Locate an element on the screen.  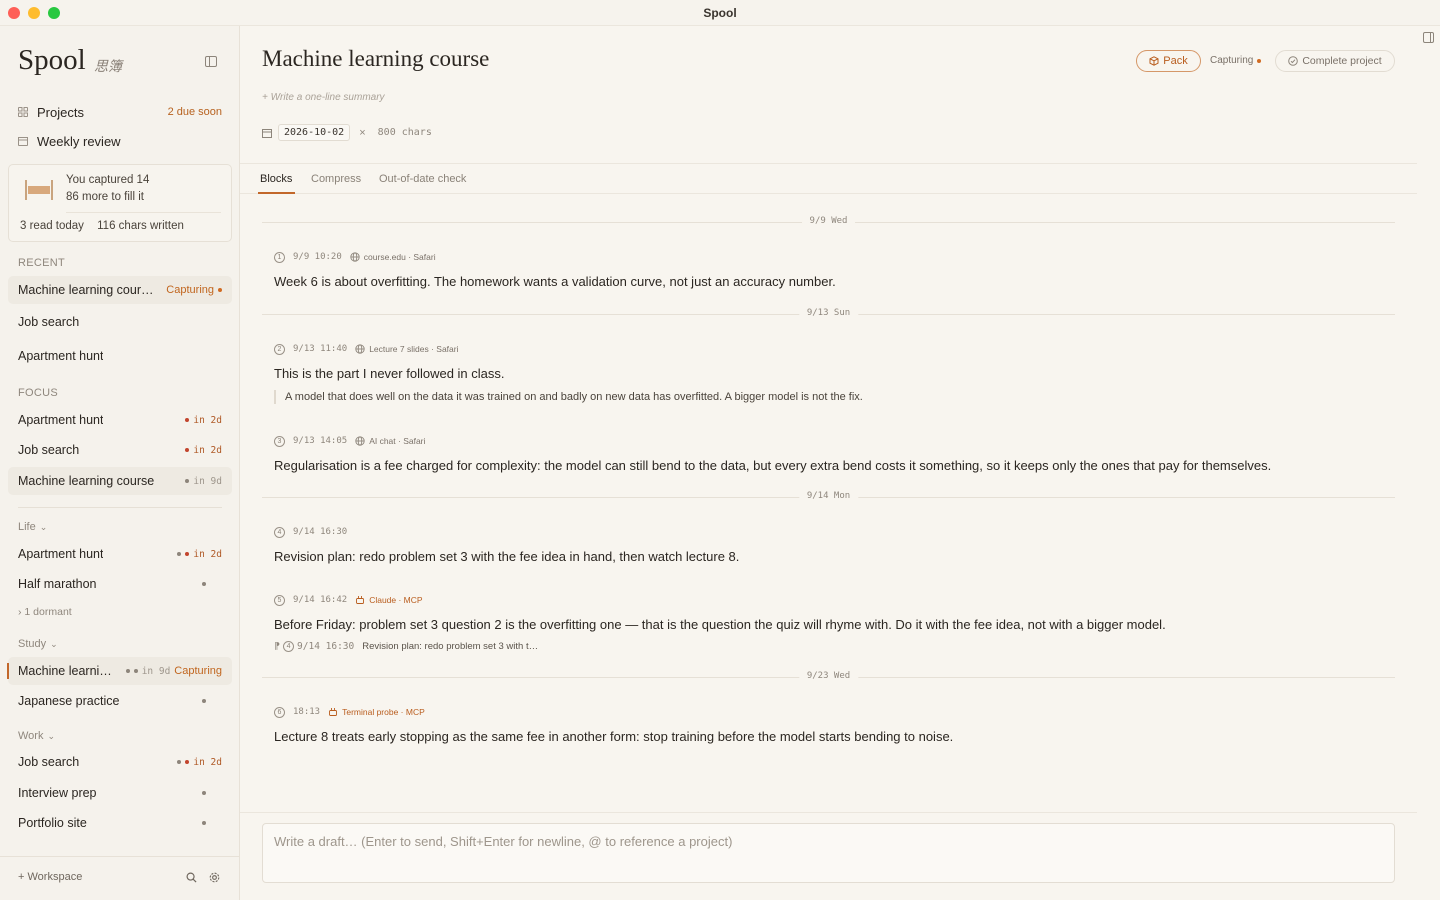
recent-item-apartment-hunt: Apartment hunt is located at coordinates (120, 356).